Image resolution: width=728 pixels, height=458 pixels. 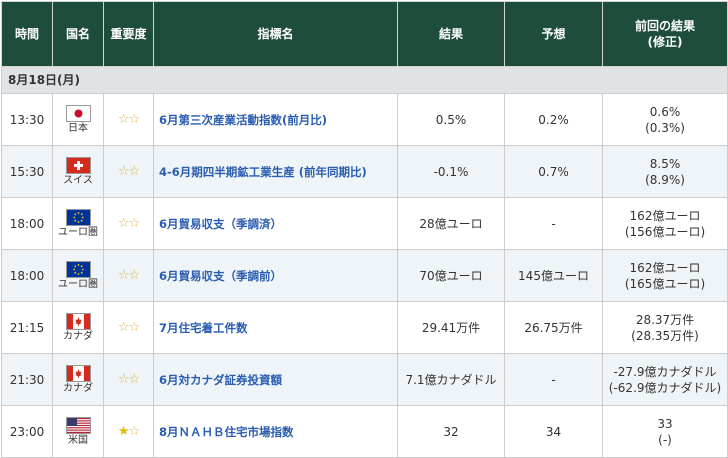 I want to click on previous-value: -27.9億カナダドル, so click(x=665, y=371).